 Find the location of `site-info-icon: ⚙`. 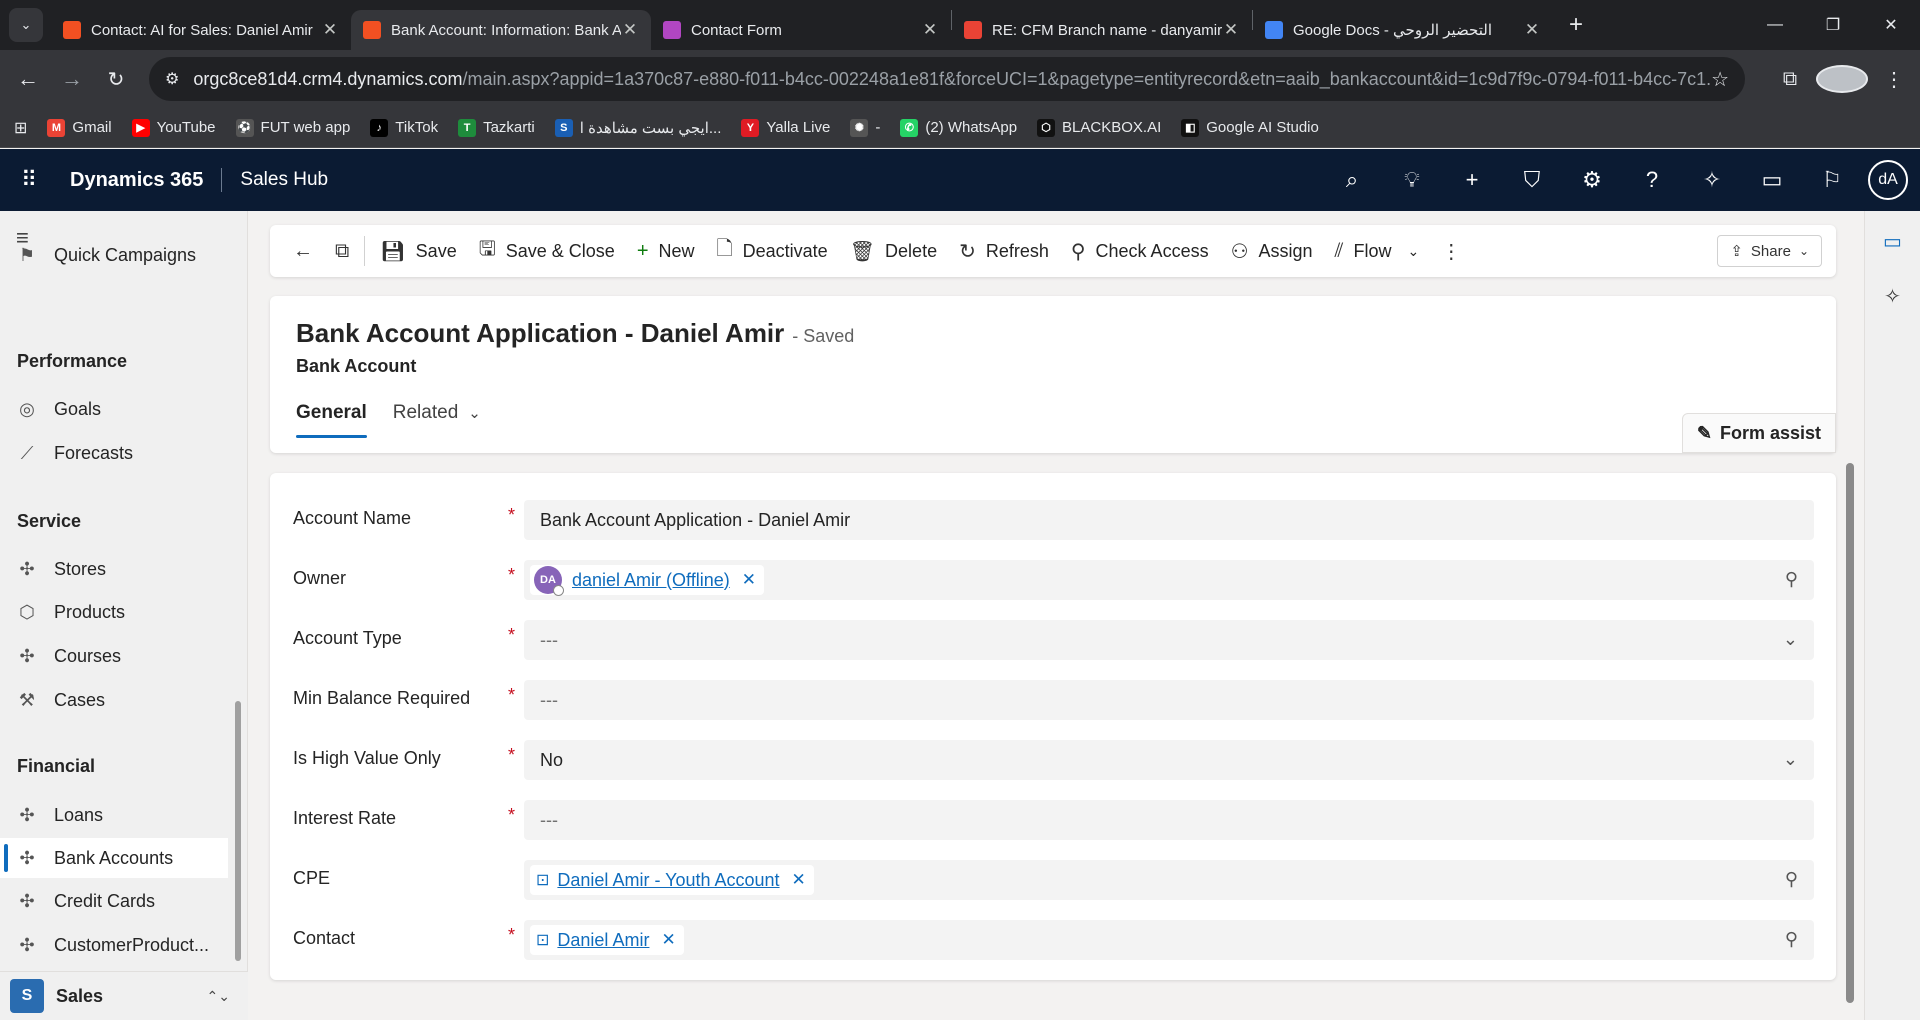

site-info-icon: ⚙ is located at coordinates (172, 79).